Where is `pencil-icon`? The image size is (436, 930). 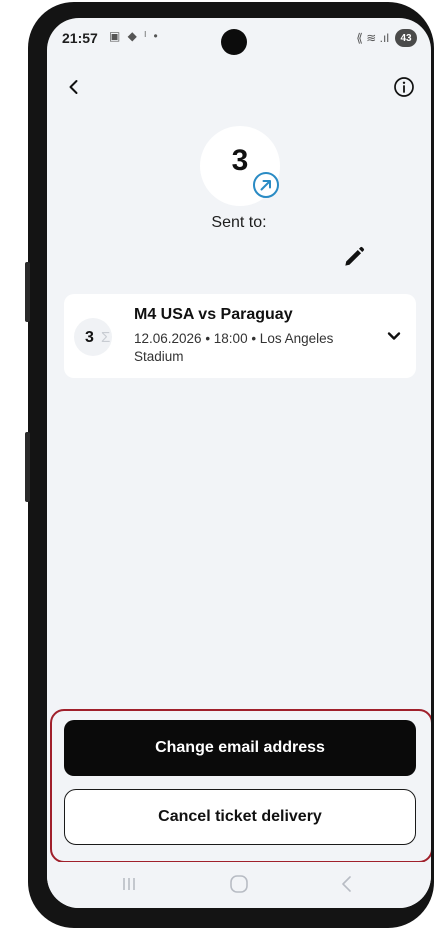
pencil-icon is located at coordinates (354, 257).